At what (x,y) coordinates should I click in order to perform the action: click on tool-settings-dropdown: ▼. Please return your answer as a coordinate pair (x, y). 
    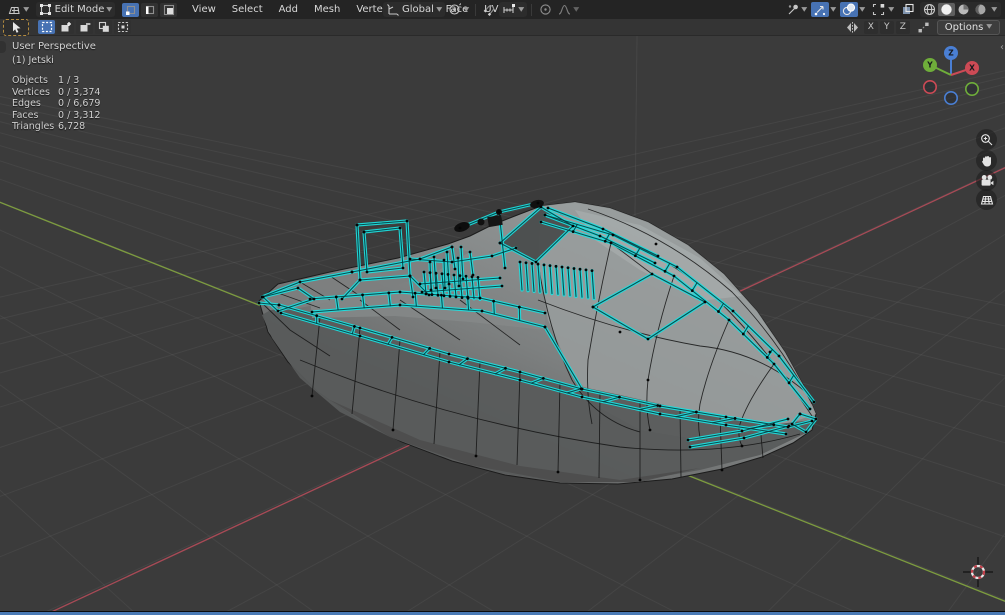
    Looking at the image, I should click on (796, 9).